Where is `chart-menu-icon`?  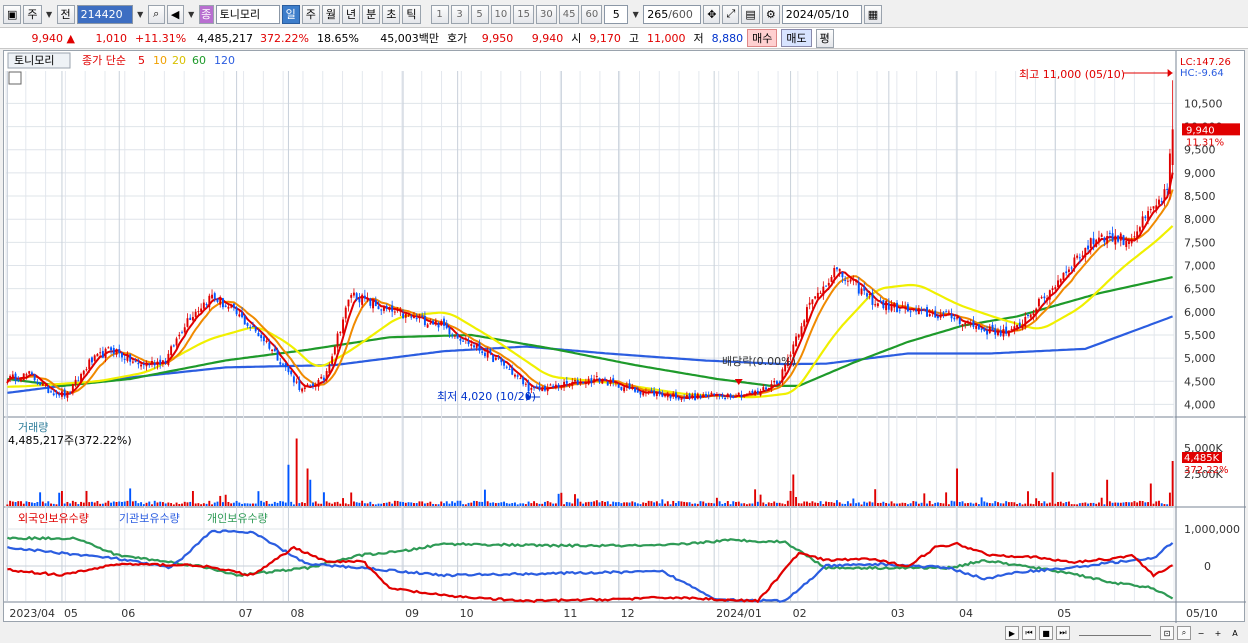 chart-menu-icon is located at coordinates (15, 78).